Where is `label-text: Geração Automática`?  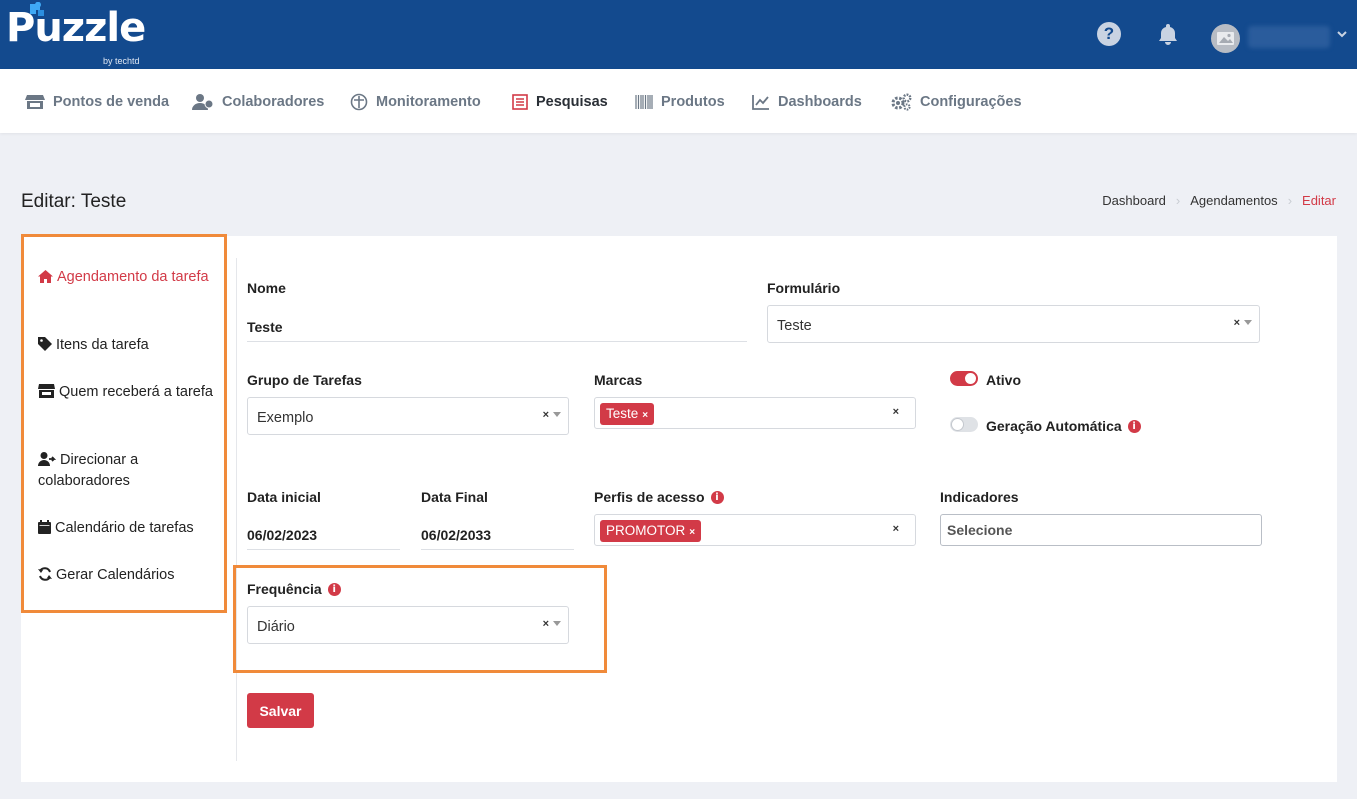 label-text: Geração Automática is located at coordinates (1054, 426).